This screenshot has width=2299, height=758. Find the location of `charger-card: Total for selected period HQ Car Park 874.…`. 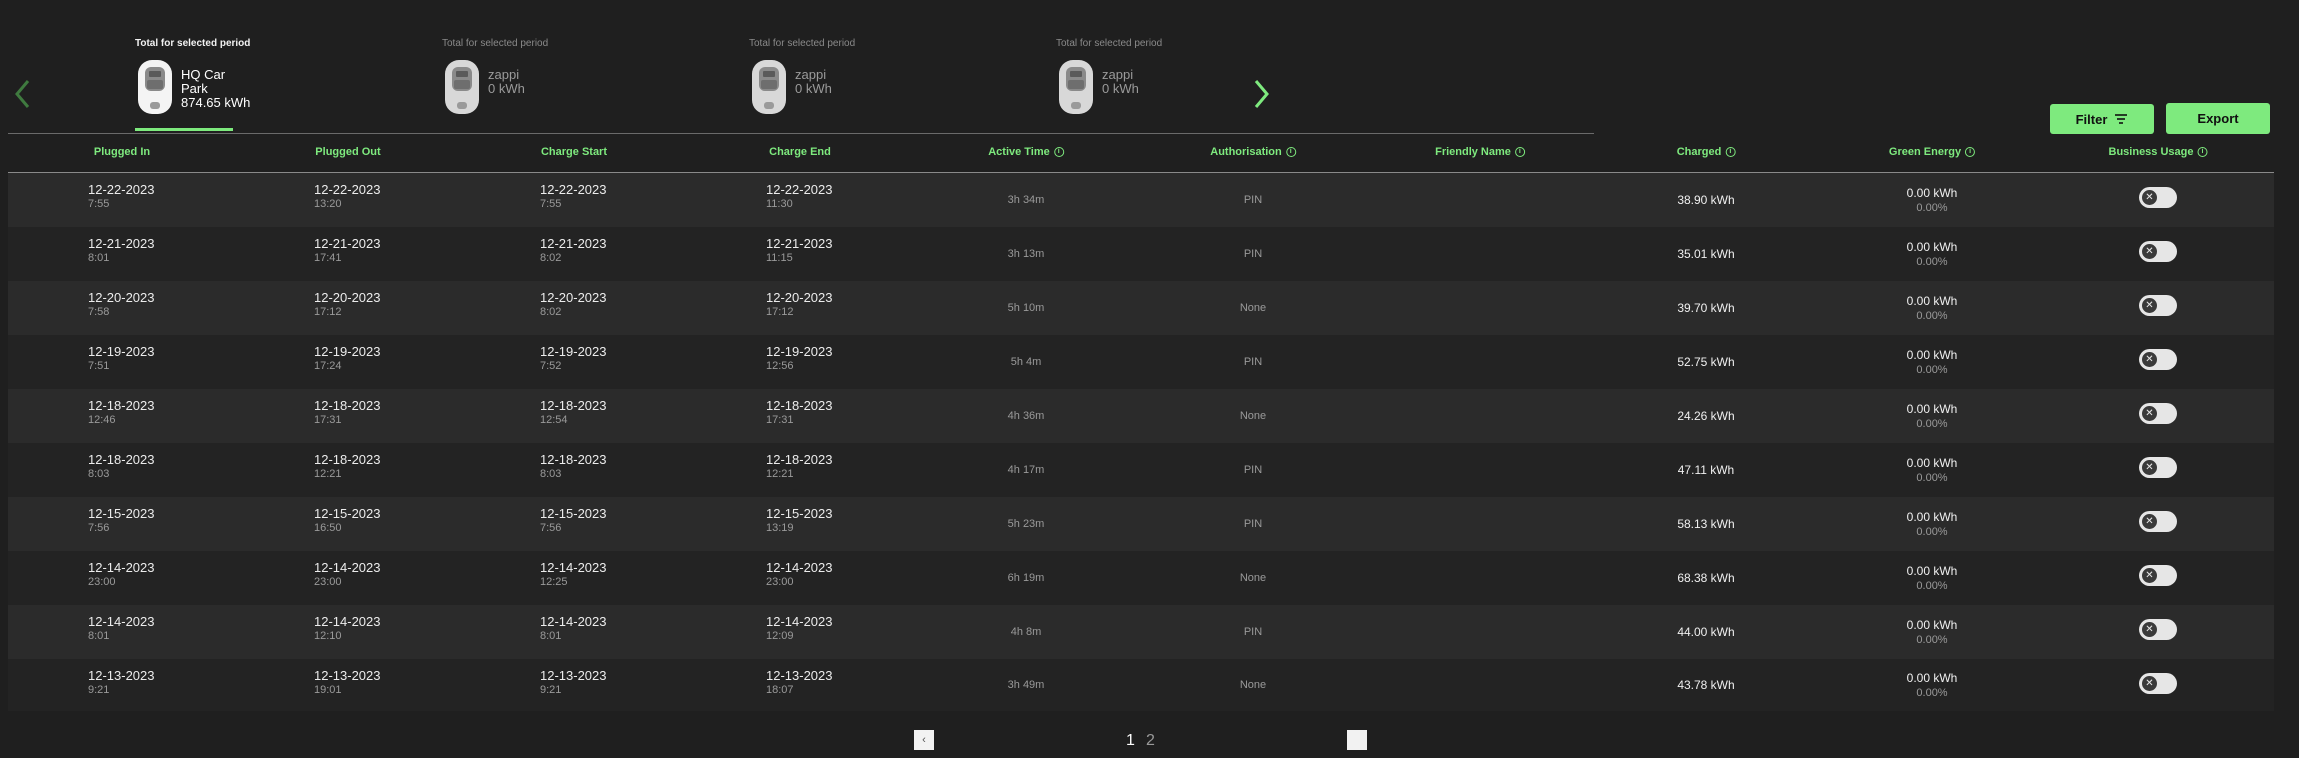

charger-card: Total for selected period HQ Car Park 874.… is located at coordinates (235, 84).